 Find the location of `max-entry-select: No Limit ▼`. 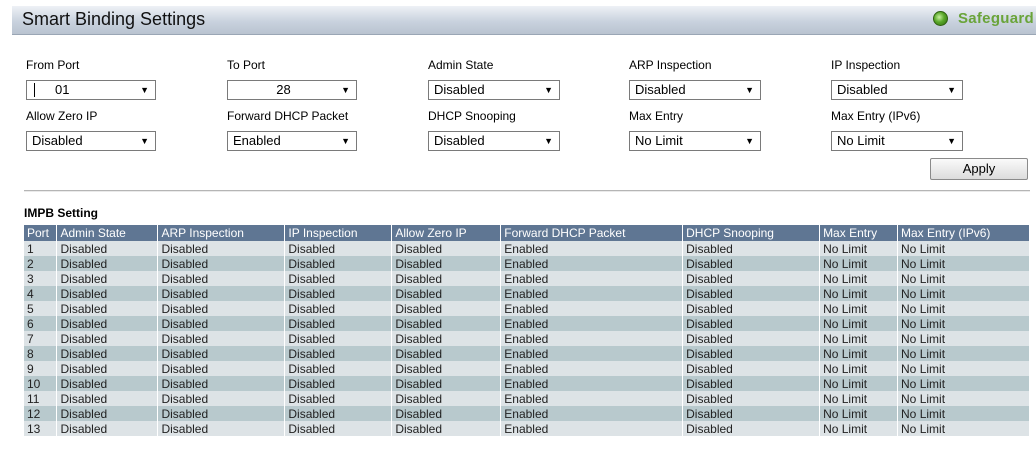

max-entry-select: No Limit ▼ is located at coordinates (695, 141).